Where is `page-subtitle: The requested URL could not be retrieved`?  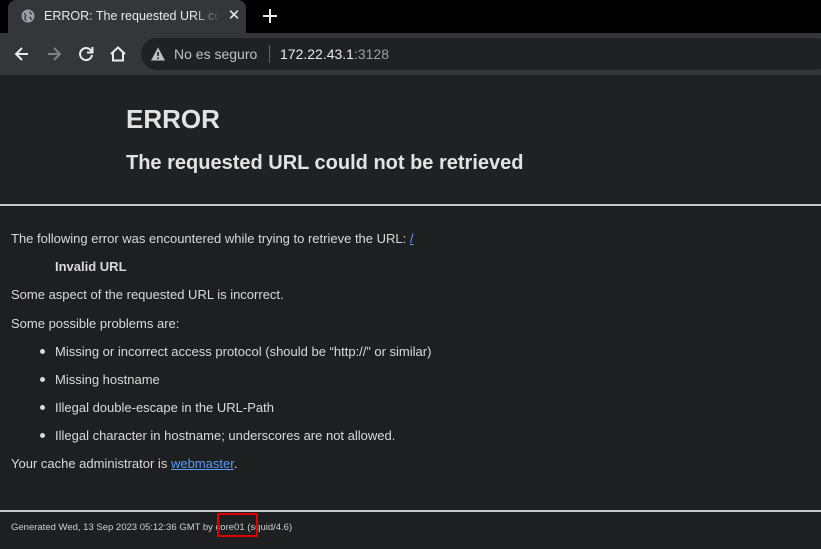
page-subtitle: The requested URL could not be retrieved is located at coordinates (325, 163).